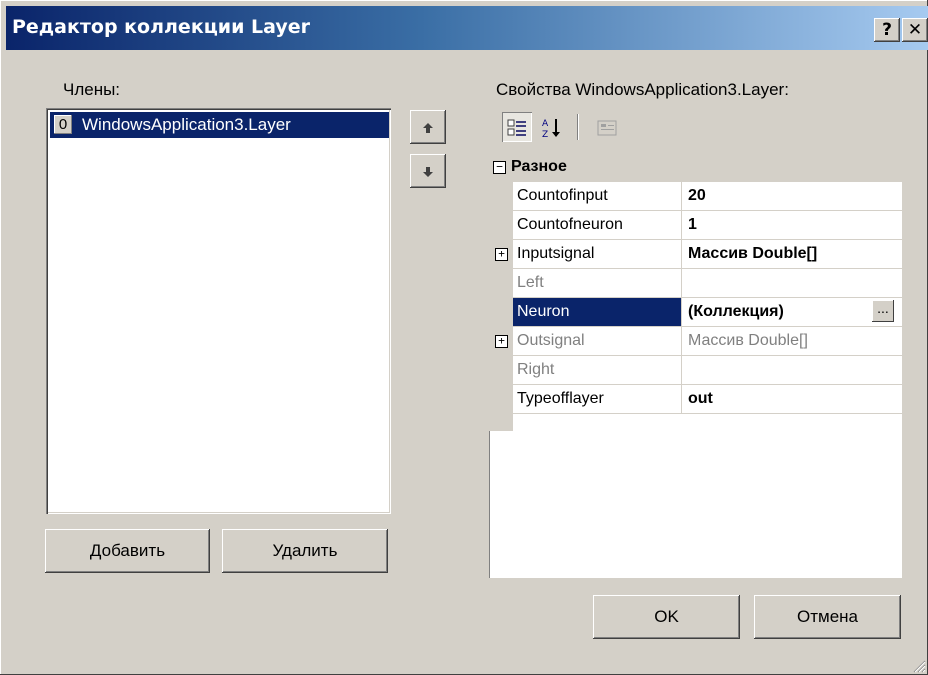  I want to click on svg-text: A, so click(545, 124).